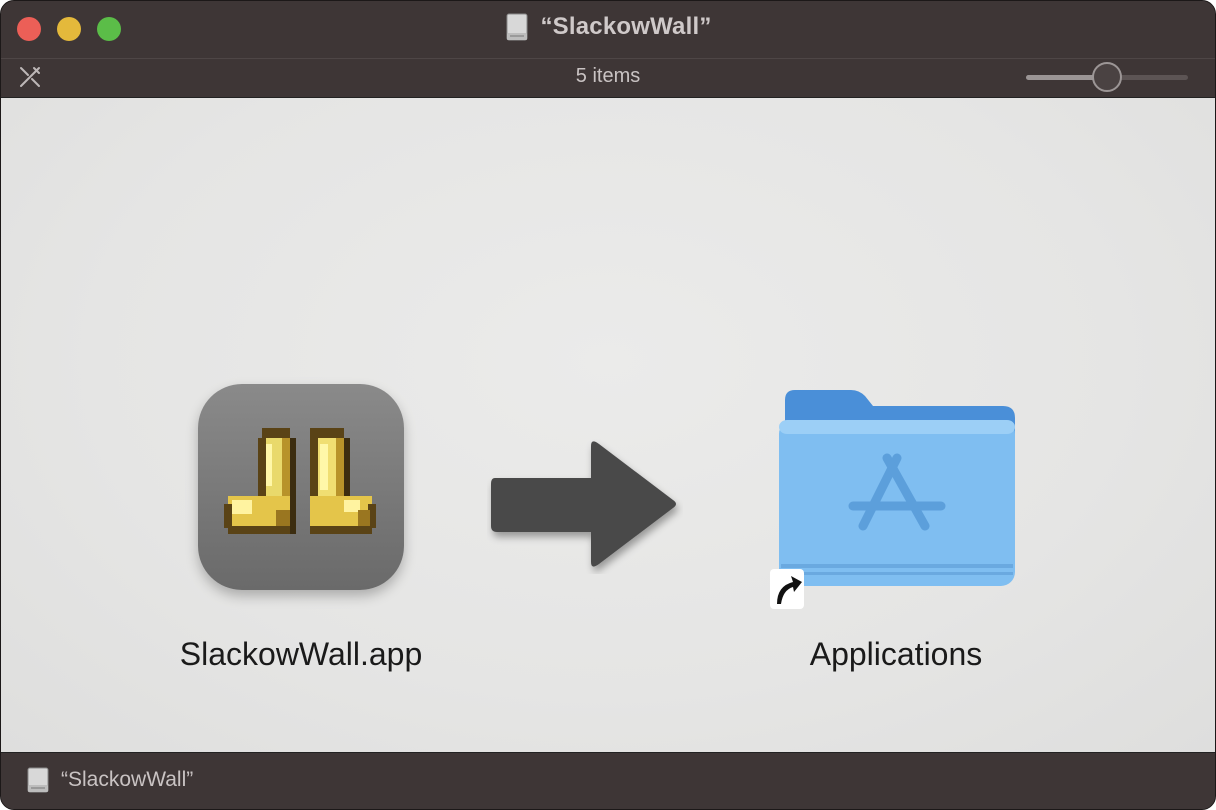 Image resolution: width=1216 pixels, height=810 pixels. I want to click on golden-boots-icon, so click(300, 481).